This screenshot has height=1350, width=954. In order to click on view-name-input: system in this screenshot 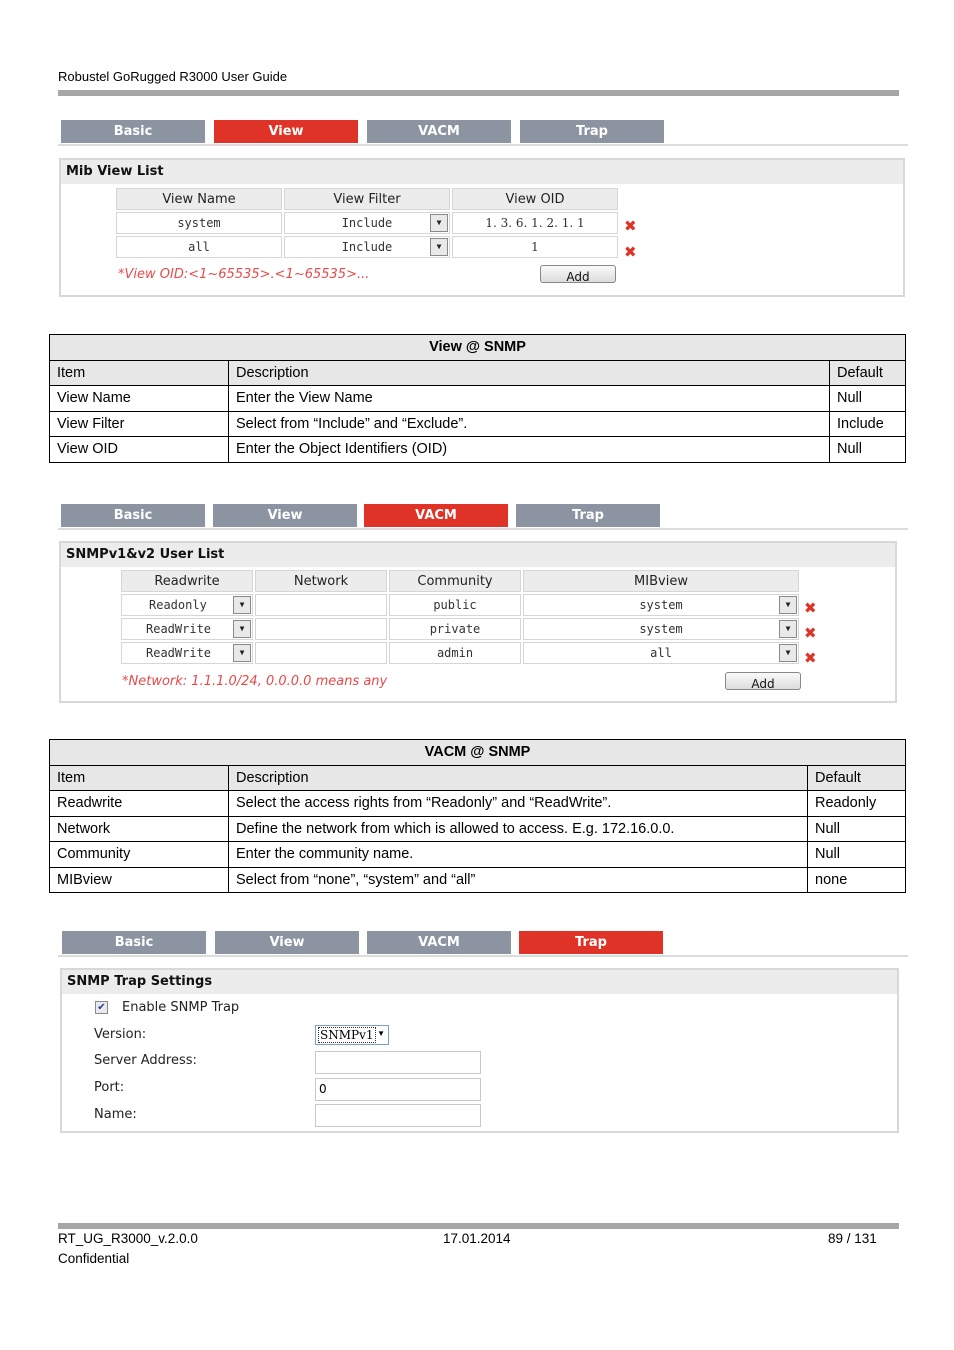, I will do `click(199, 223)`.